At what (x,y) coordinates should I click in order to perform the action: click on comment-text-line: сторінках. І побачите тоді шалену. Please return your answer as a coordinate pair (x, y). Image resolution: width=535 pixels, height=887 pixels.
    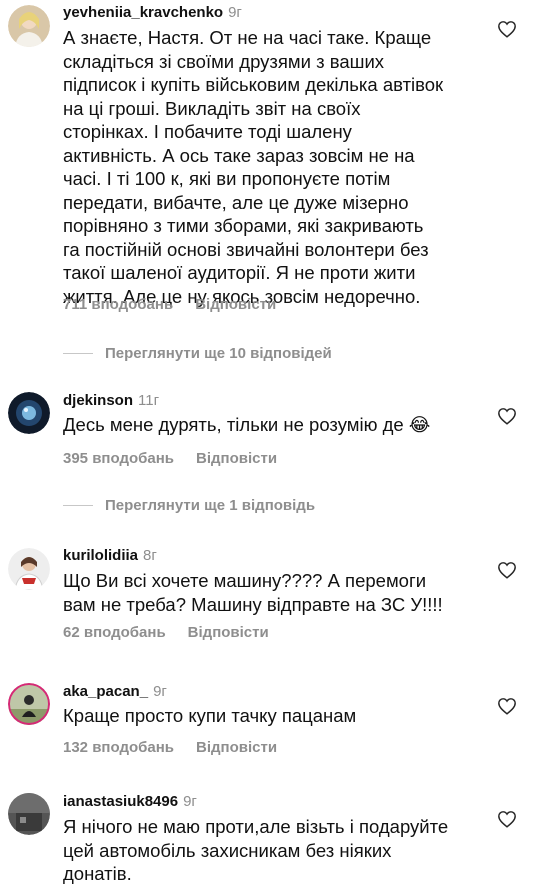
    Looking at the image, I should click on (207, 131).